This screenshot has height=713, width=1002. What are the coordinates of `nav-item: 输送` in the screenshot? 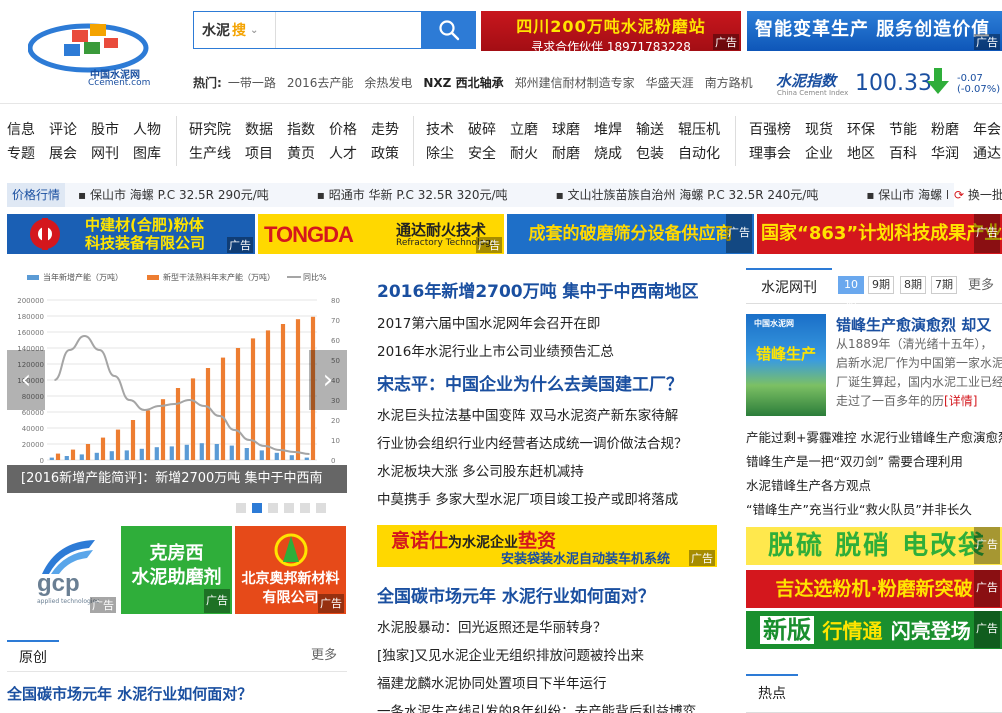 It's located at (650, 130).